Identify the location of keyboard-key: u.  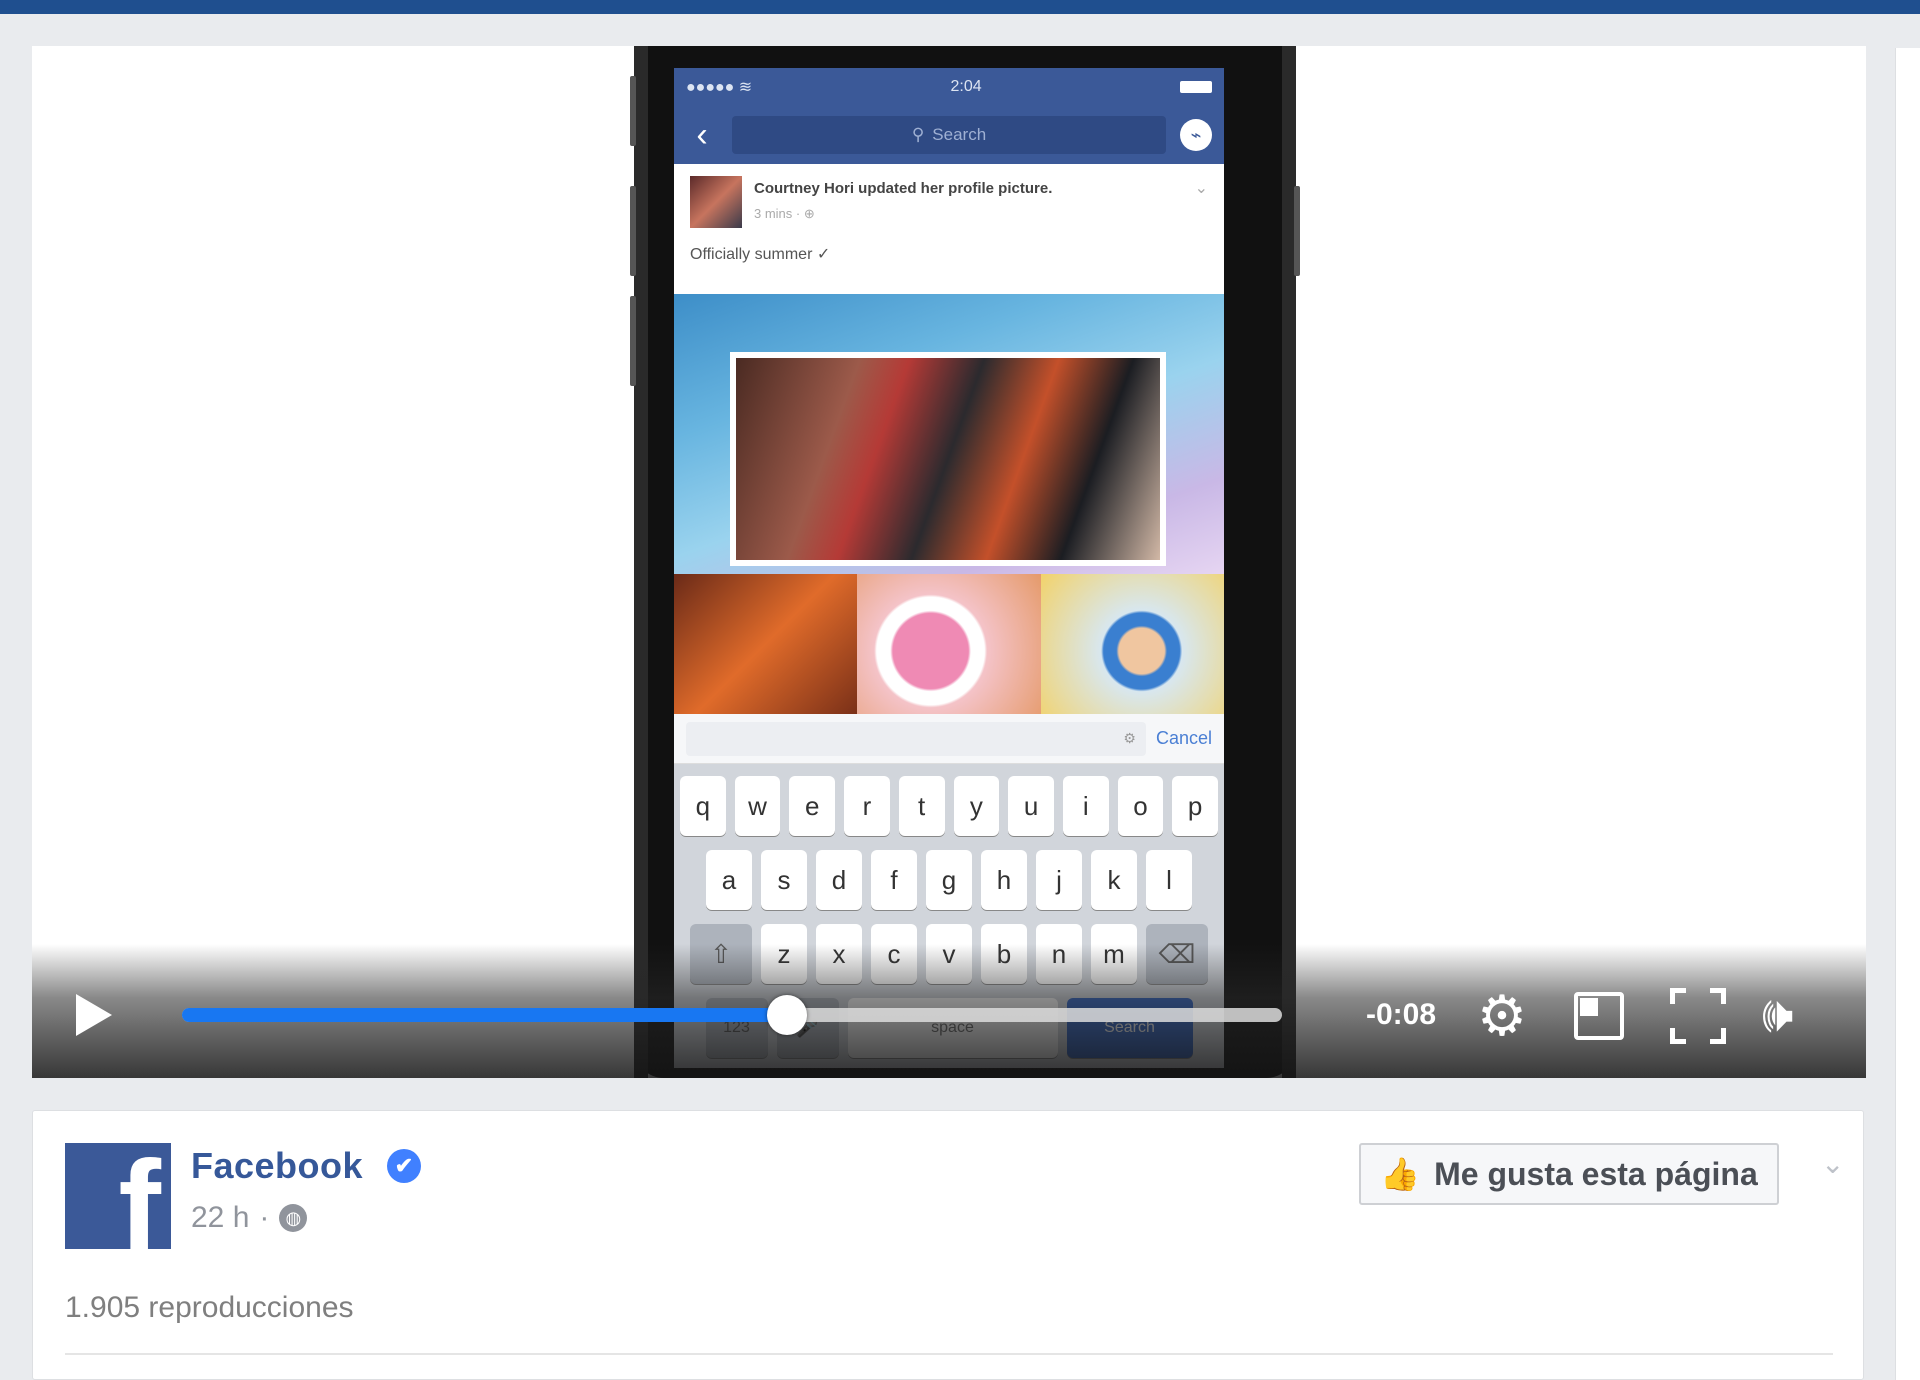
(1031, 806).